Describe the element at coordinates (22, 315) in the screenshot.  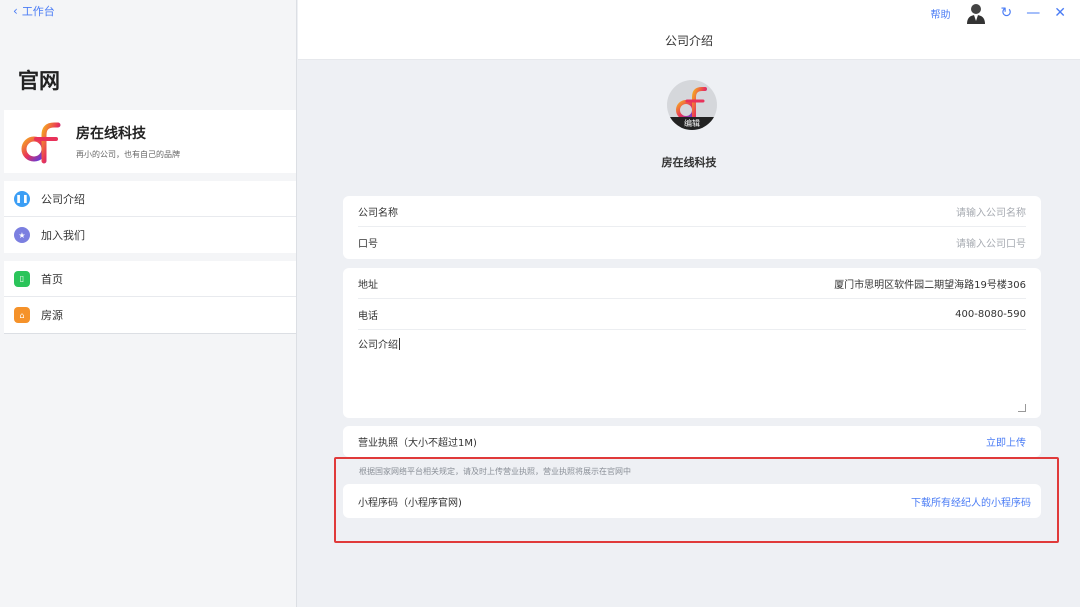
I see `home-icon: ⌂` at that location.